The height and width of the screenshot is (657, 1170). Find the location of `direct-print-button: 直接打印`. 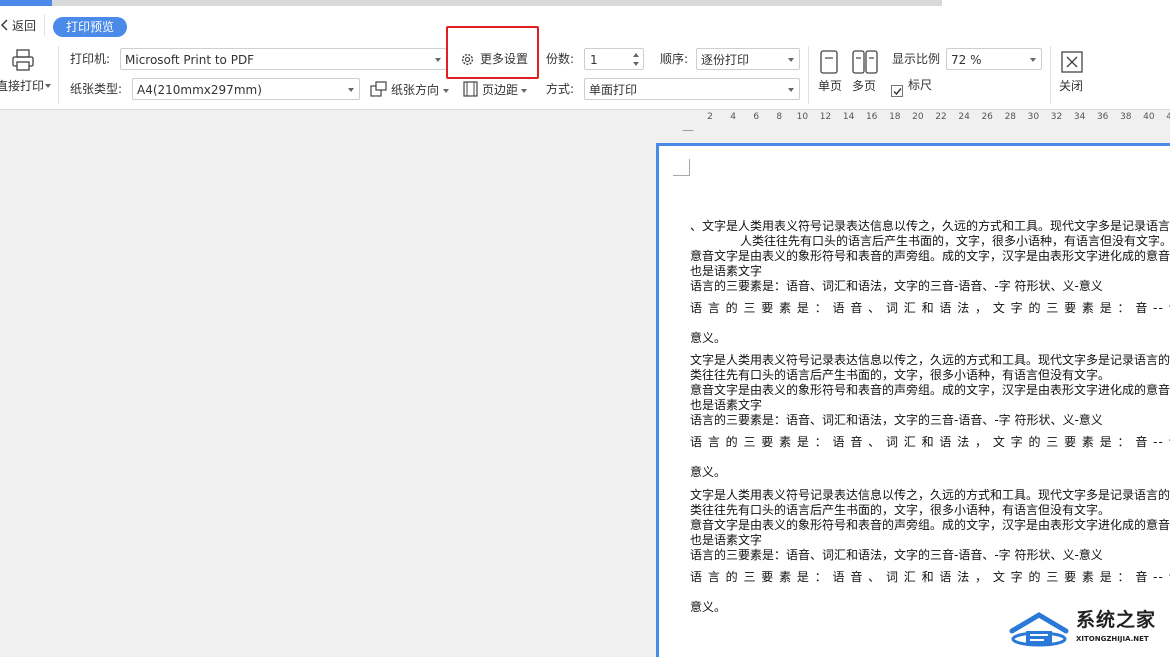

direct-print-button: 直接打印 is located at coordinates (28, 72).